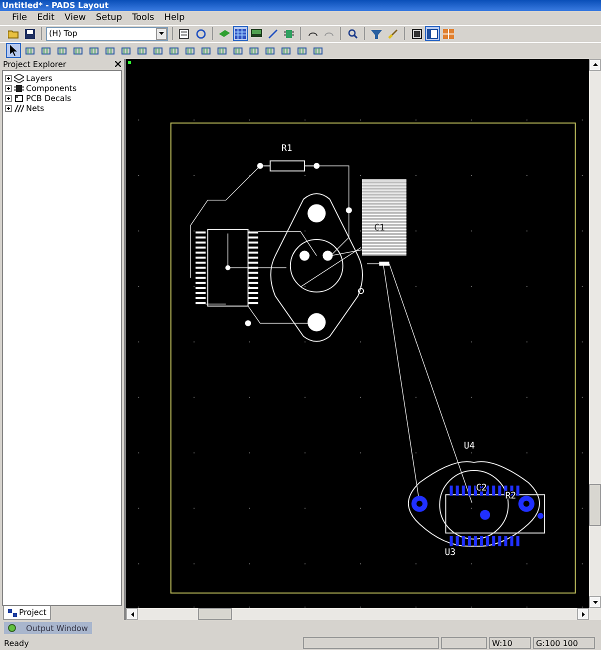 This screenshot has height=650, width=601. I want to click on menu-item: File, so click(20, 17).